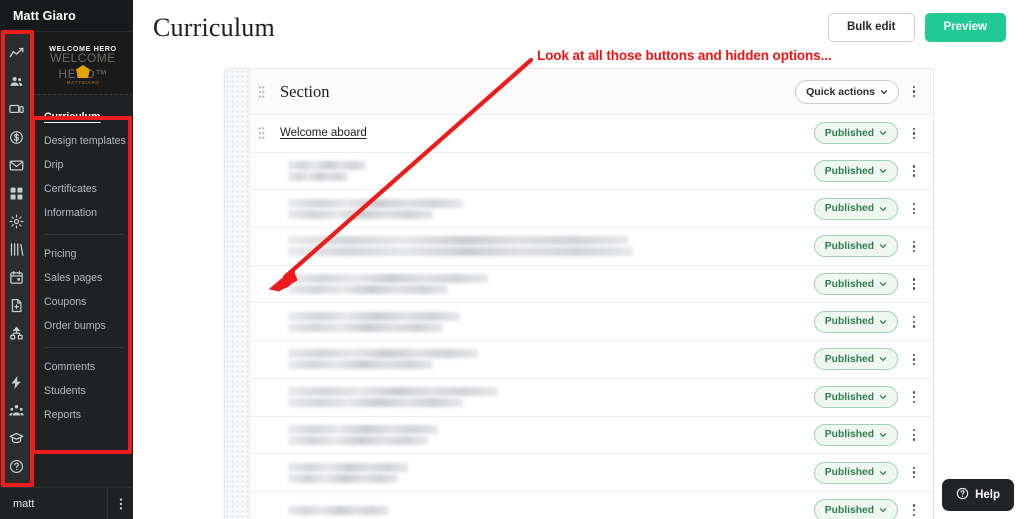 The width and height of the screenshot is (1024, 519). Describe the element at coordinates (840, 91) in the screenshot. I see `quick-actions-label: Quick actions` at that location.